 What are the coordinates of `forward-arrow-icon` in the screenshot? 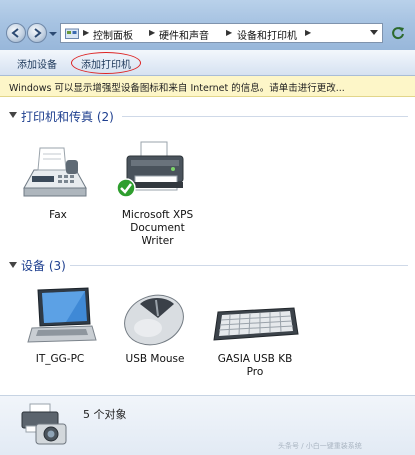 It's located at (38, 33).